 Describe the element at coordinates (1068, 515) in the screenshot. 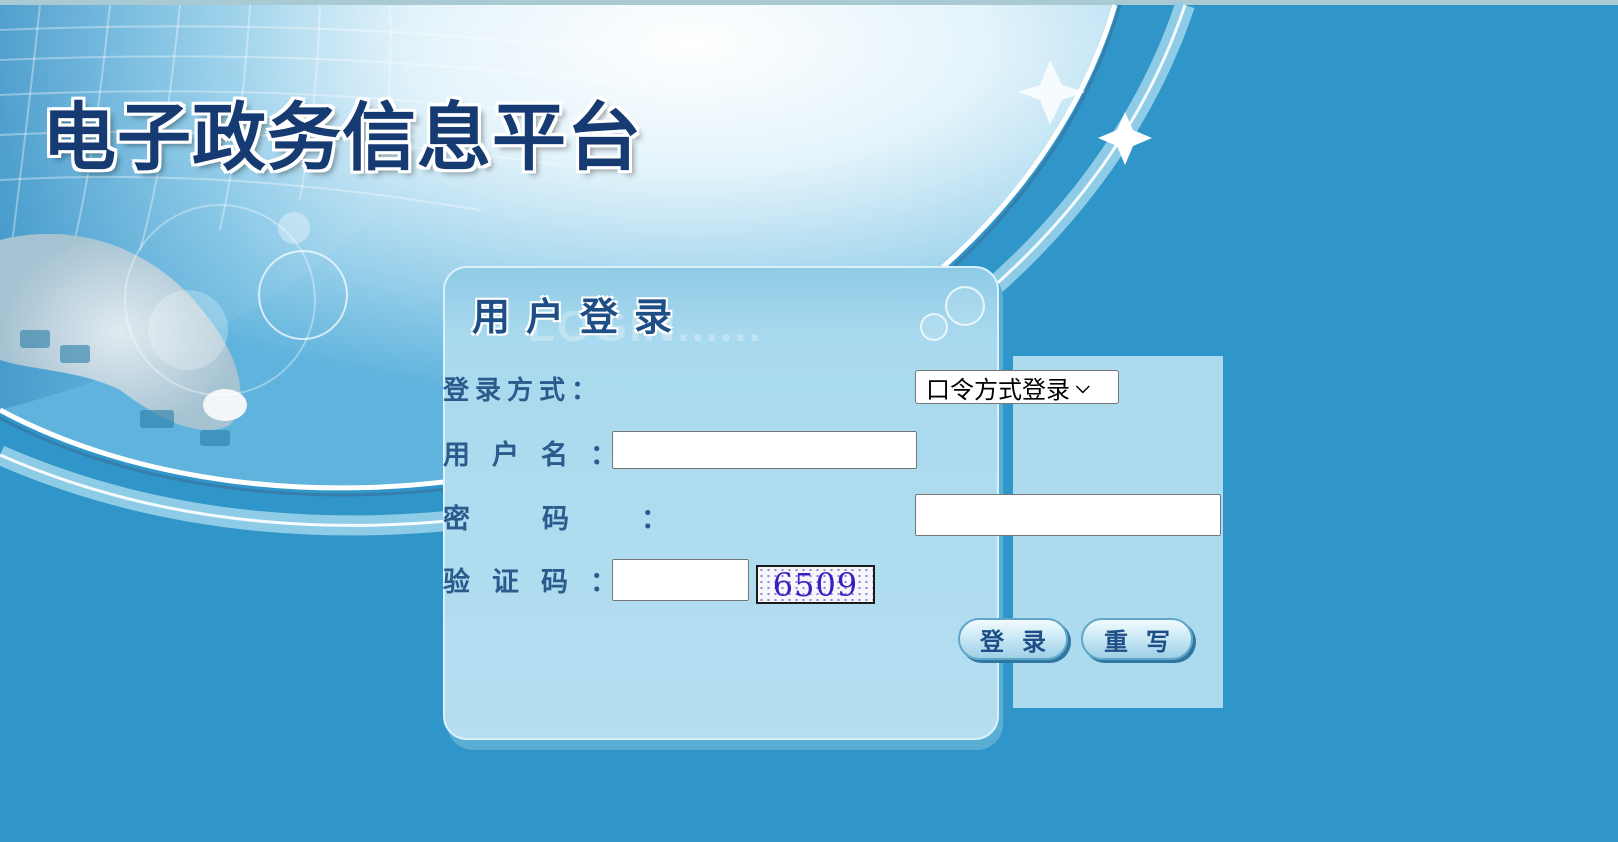

I see `password-input` at that location.